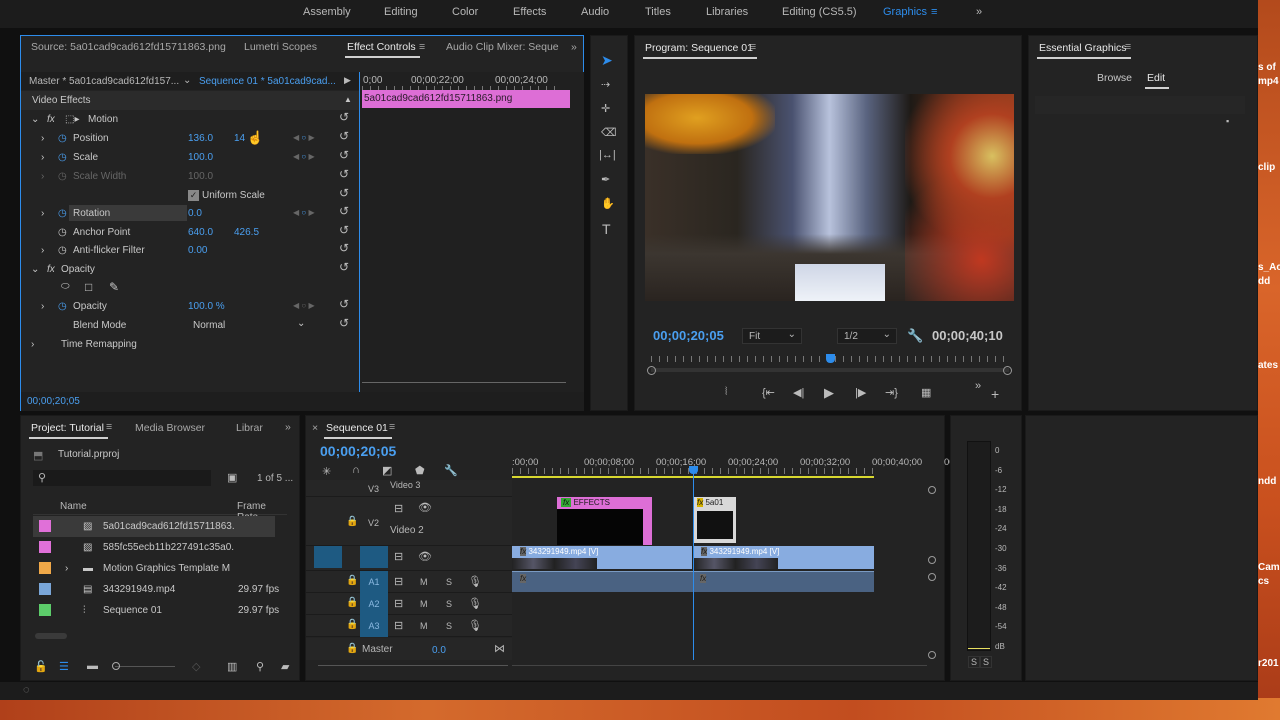  I want to click on track-target-v1, so click(374, 557).